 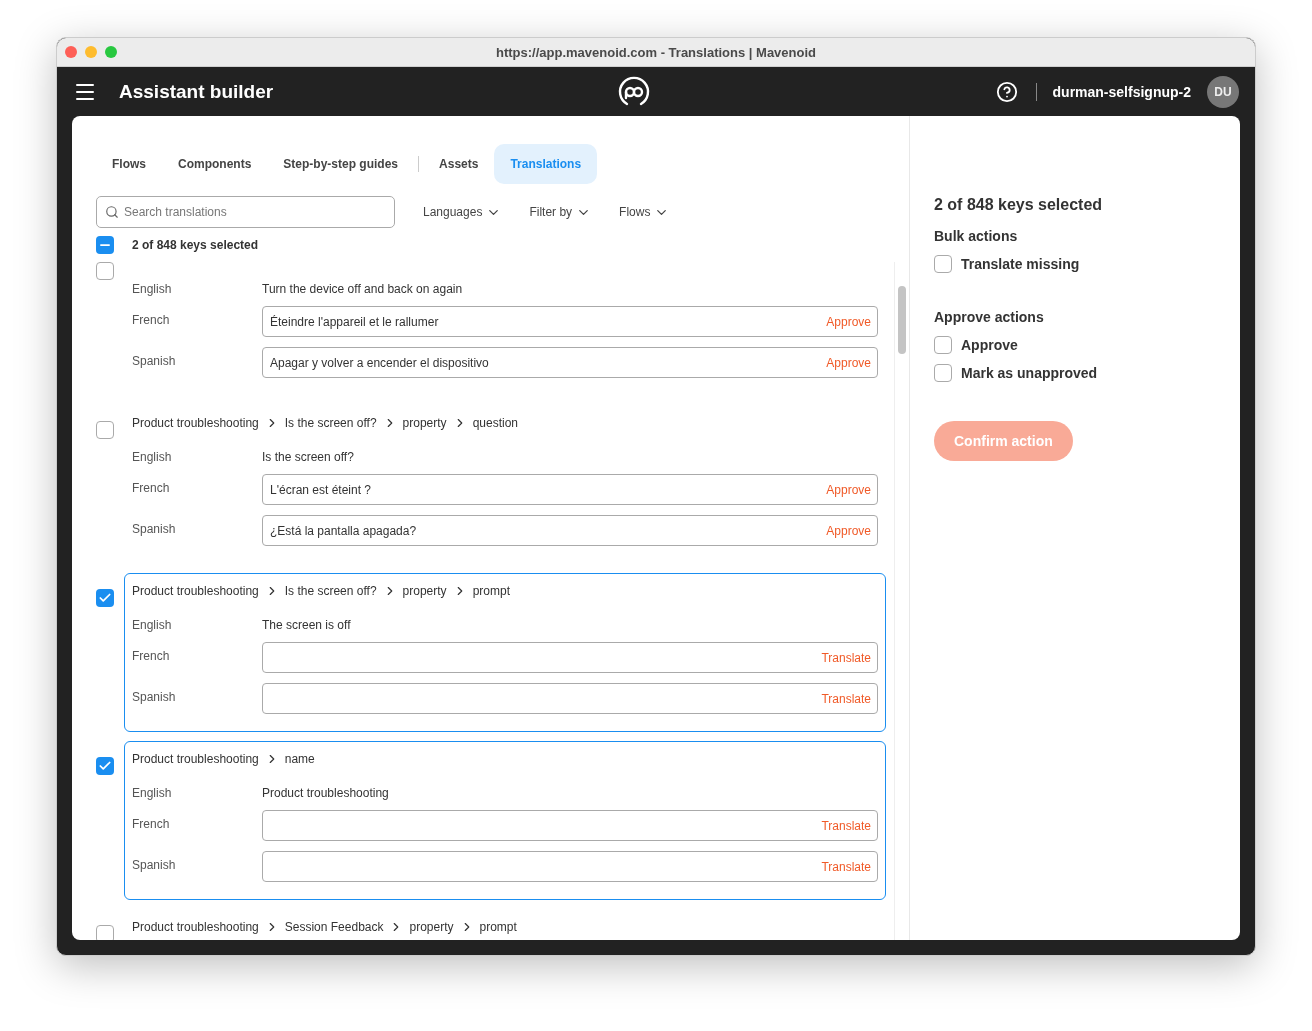 What do you see at coordinates (1029, 373) in the screenshot?
I see `option-label: Mark as unapproved` at bounding box center [1029, 373].